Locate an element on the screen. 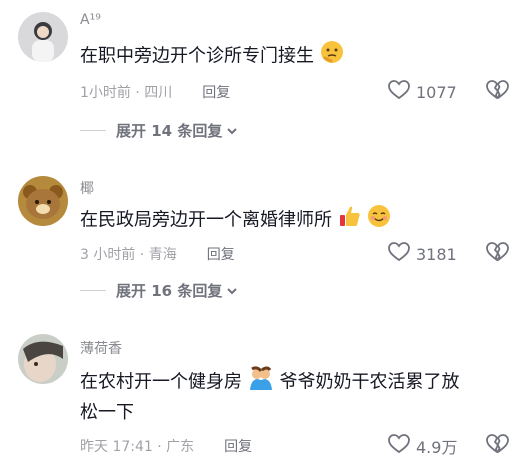 The width and height of the screenshot is (532, 467). username: A¹⁹ is located at coordinates (90, 20).